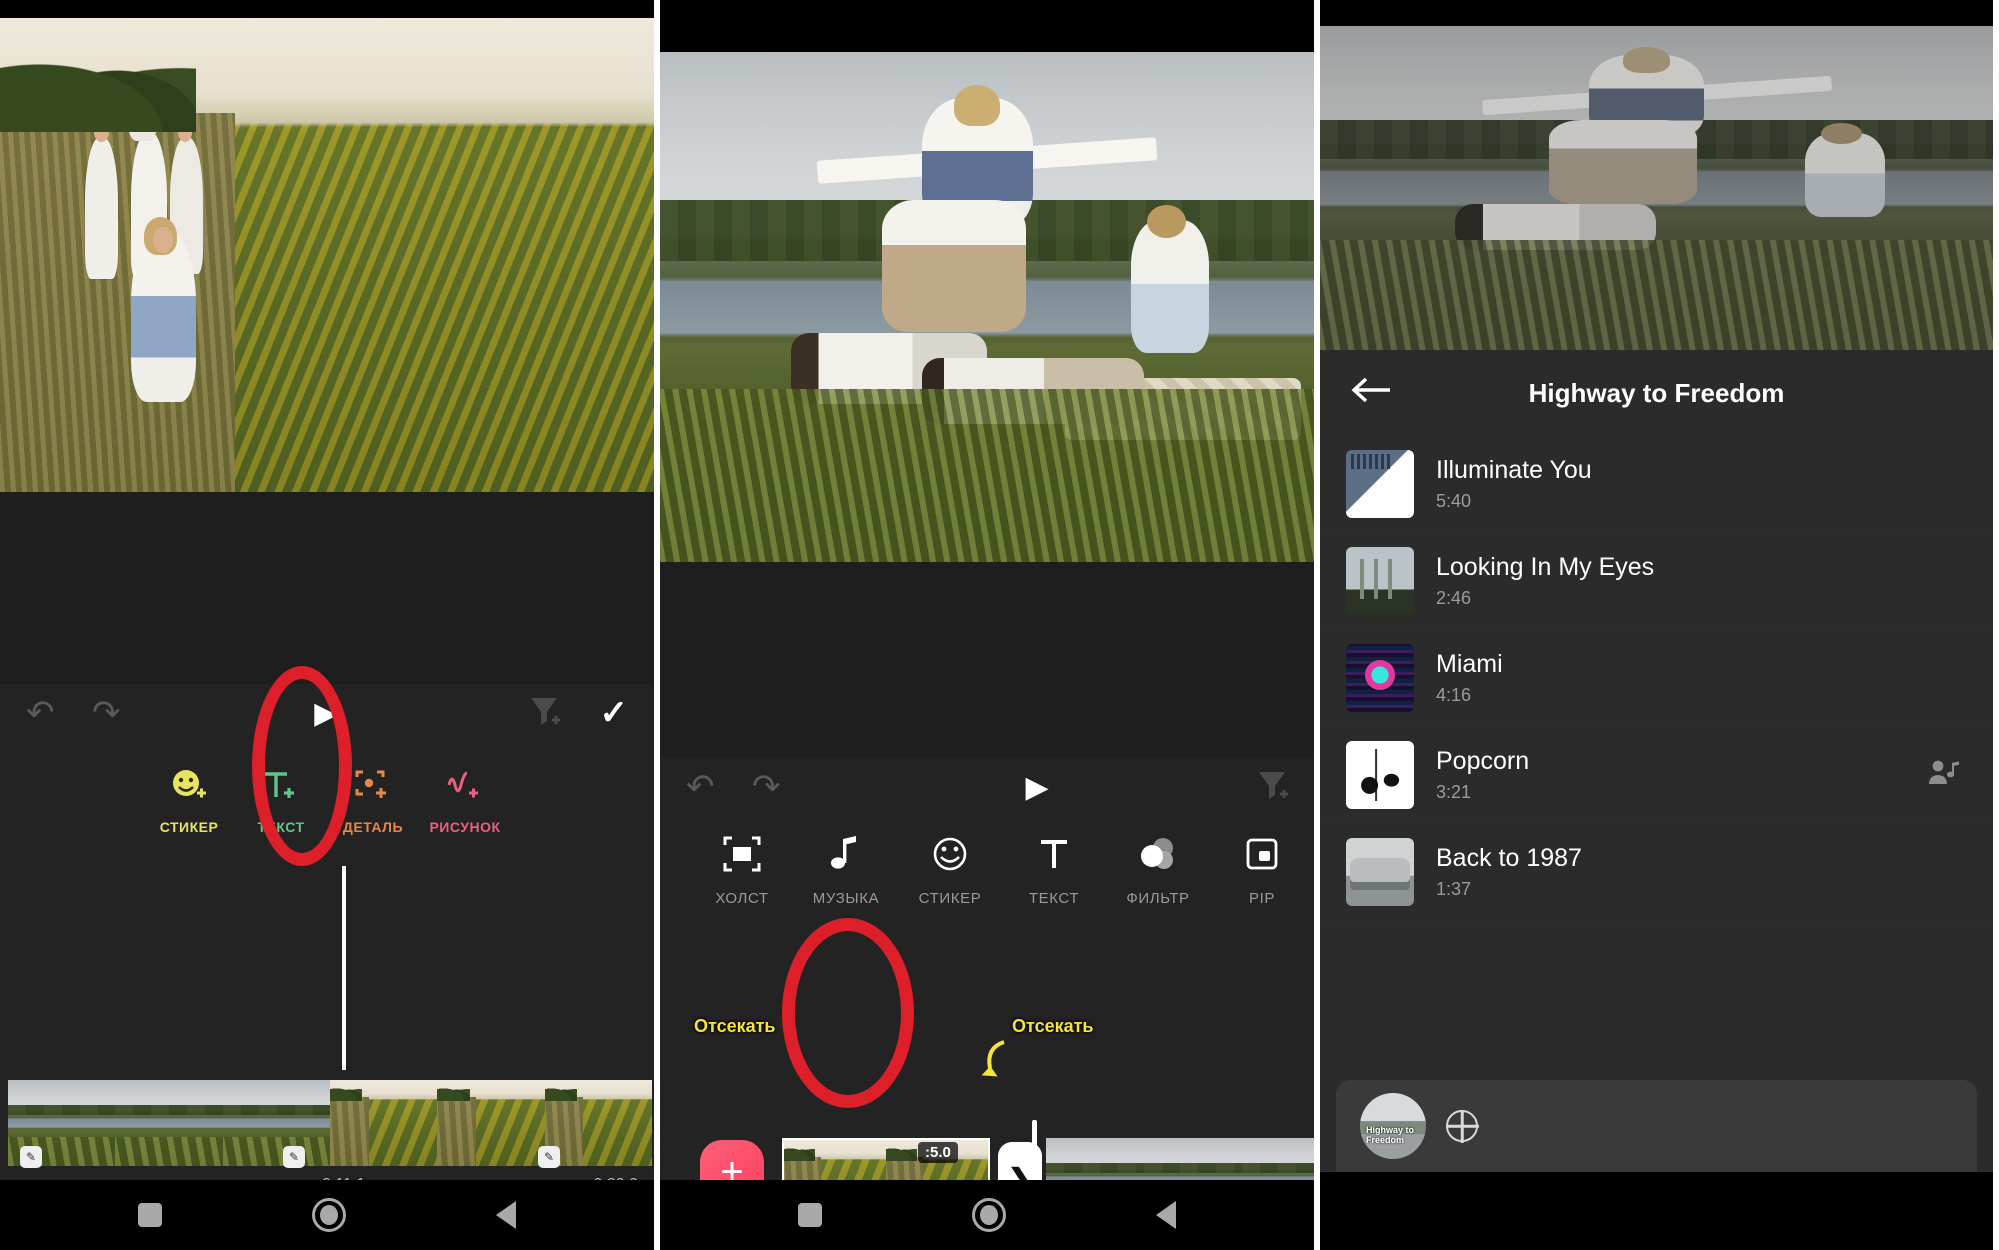 The image size is (1999, 1250). I want to click on tool-label: ДЕТАЛЬ, so click(373, 827).